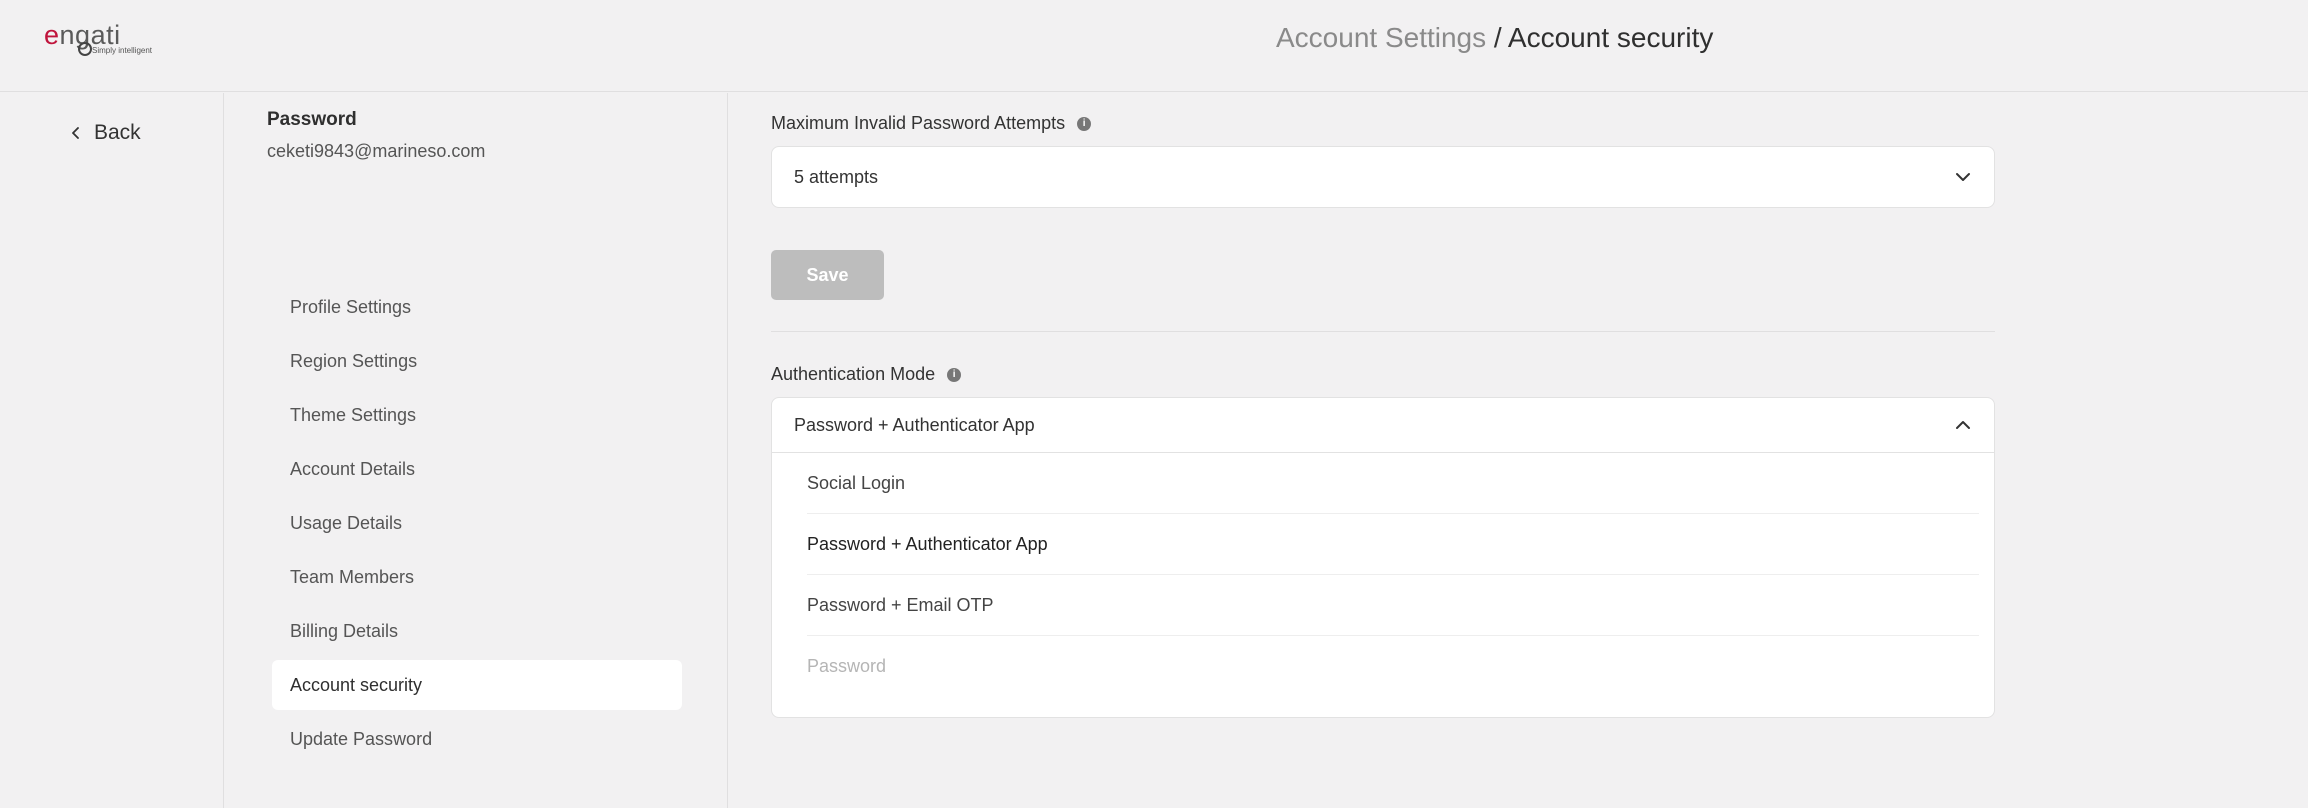 The image size is (2308, 808). Describe the element at coordinates (104, 40) in the screenshot. I see `engati-logo: engati Simply intelligent` at that location.